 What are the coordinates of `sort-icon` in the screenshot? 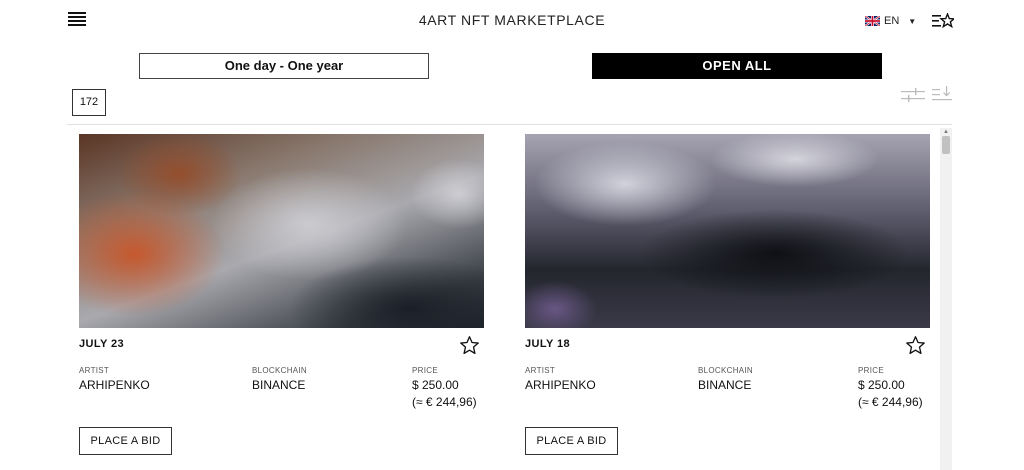 It's located at (942, 94).